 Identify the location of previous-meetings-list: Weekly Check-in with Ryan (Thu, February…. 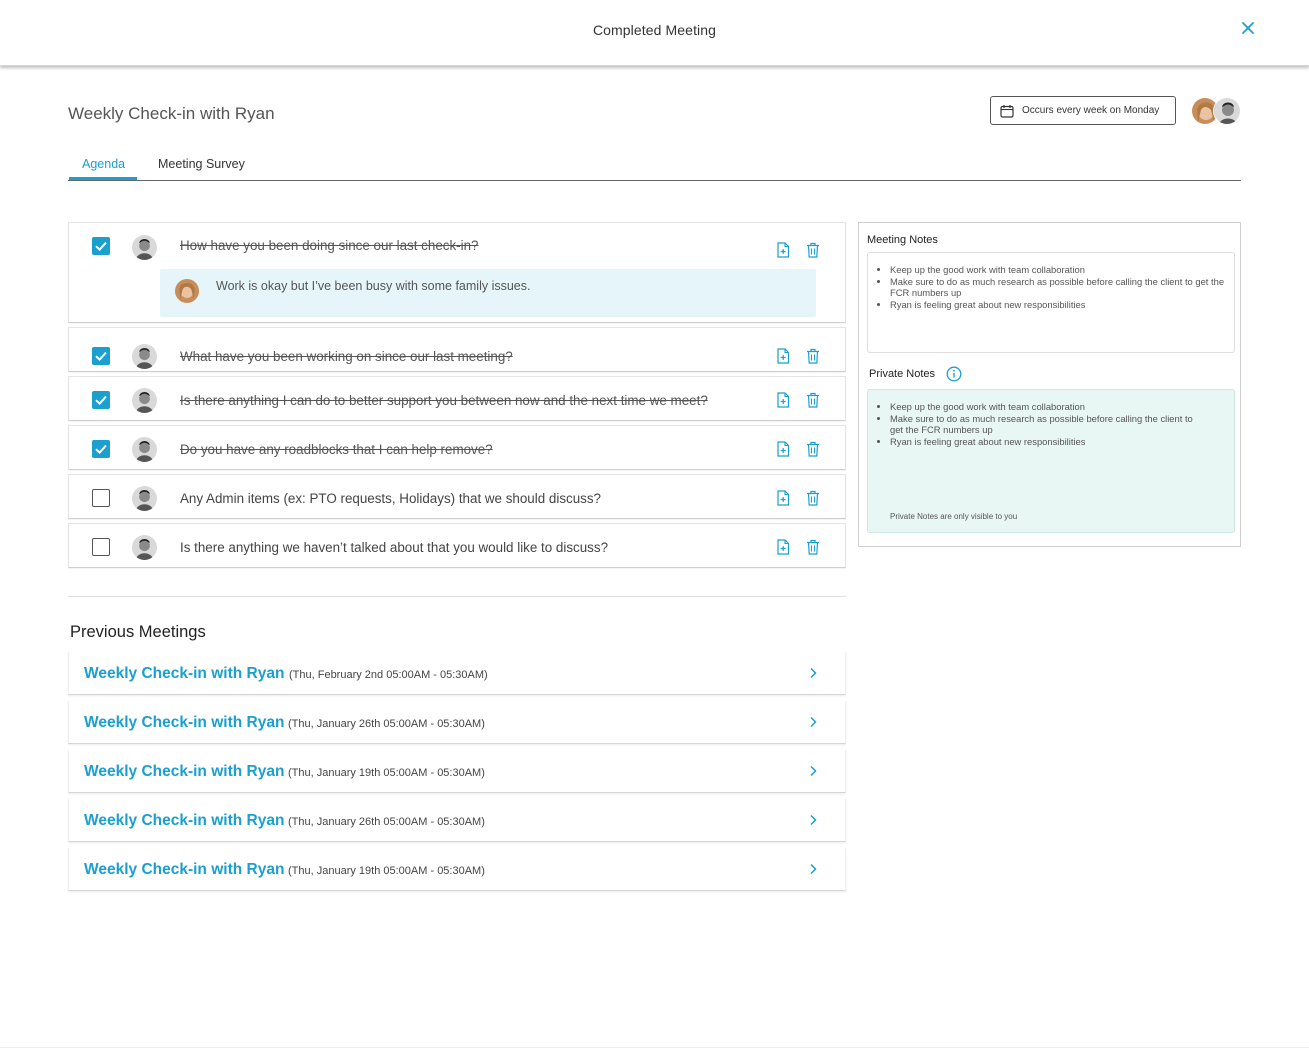
(457, 774).